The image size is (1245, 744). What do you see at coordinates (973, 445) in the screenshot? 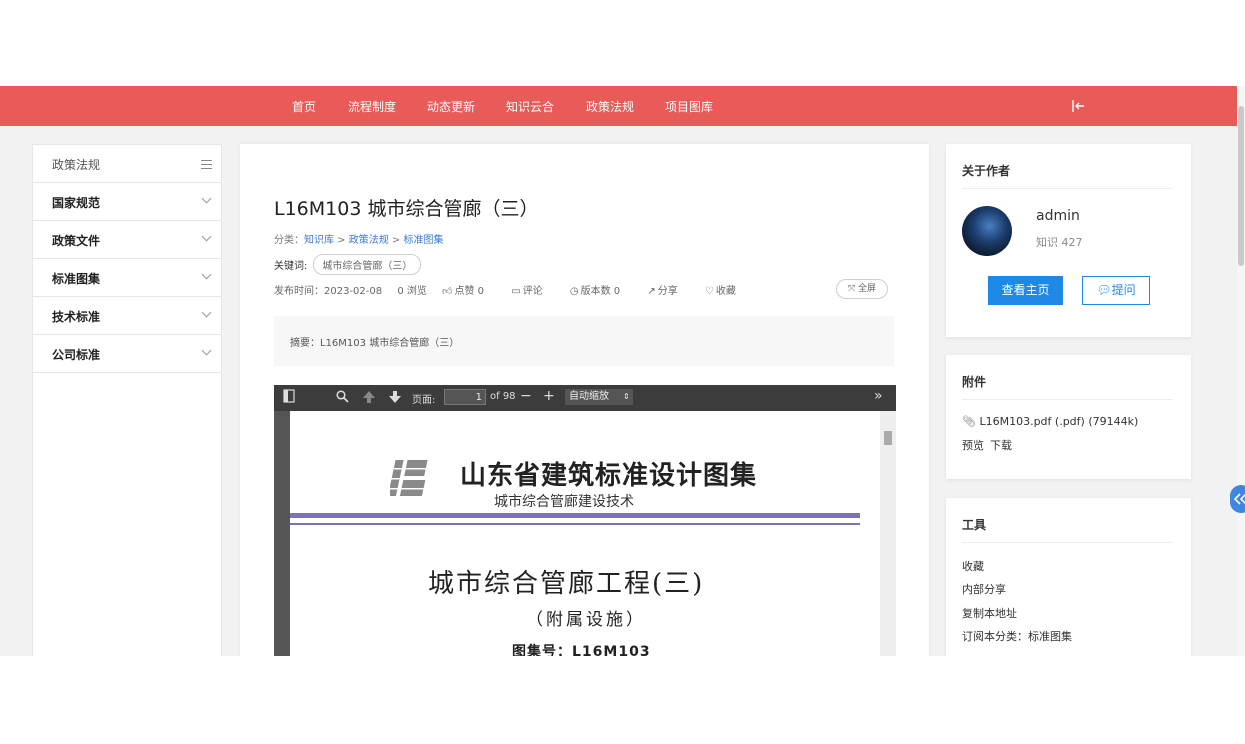
I see `preview-link: 预览` at bounding box center [973, 445].